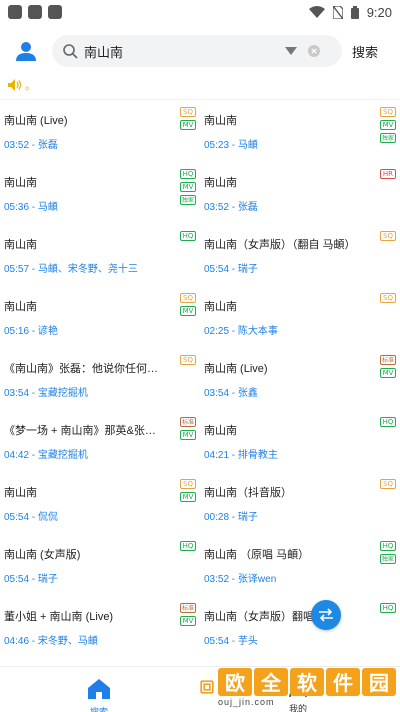 This screenshot has height=712, width=400. Describe the element at coordinates (300, 379) in the screenshot. I see `song-item: 南山南 (Live) 03:54 - 张鑫 标准 MV` at that location.